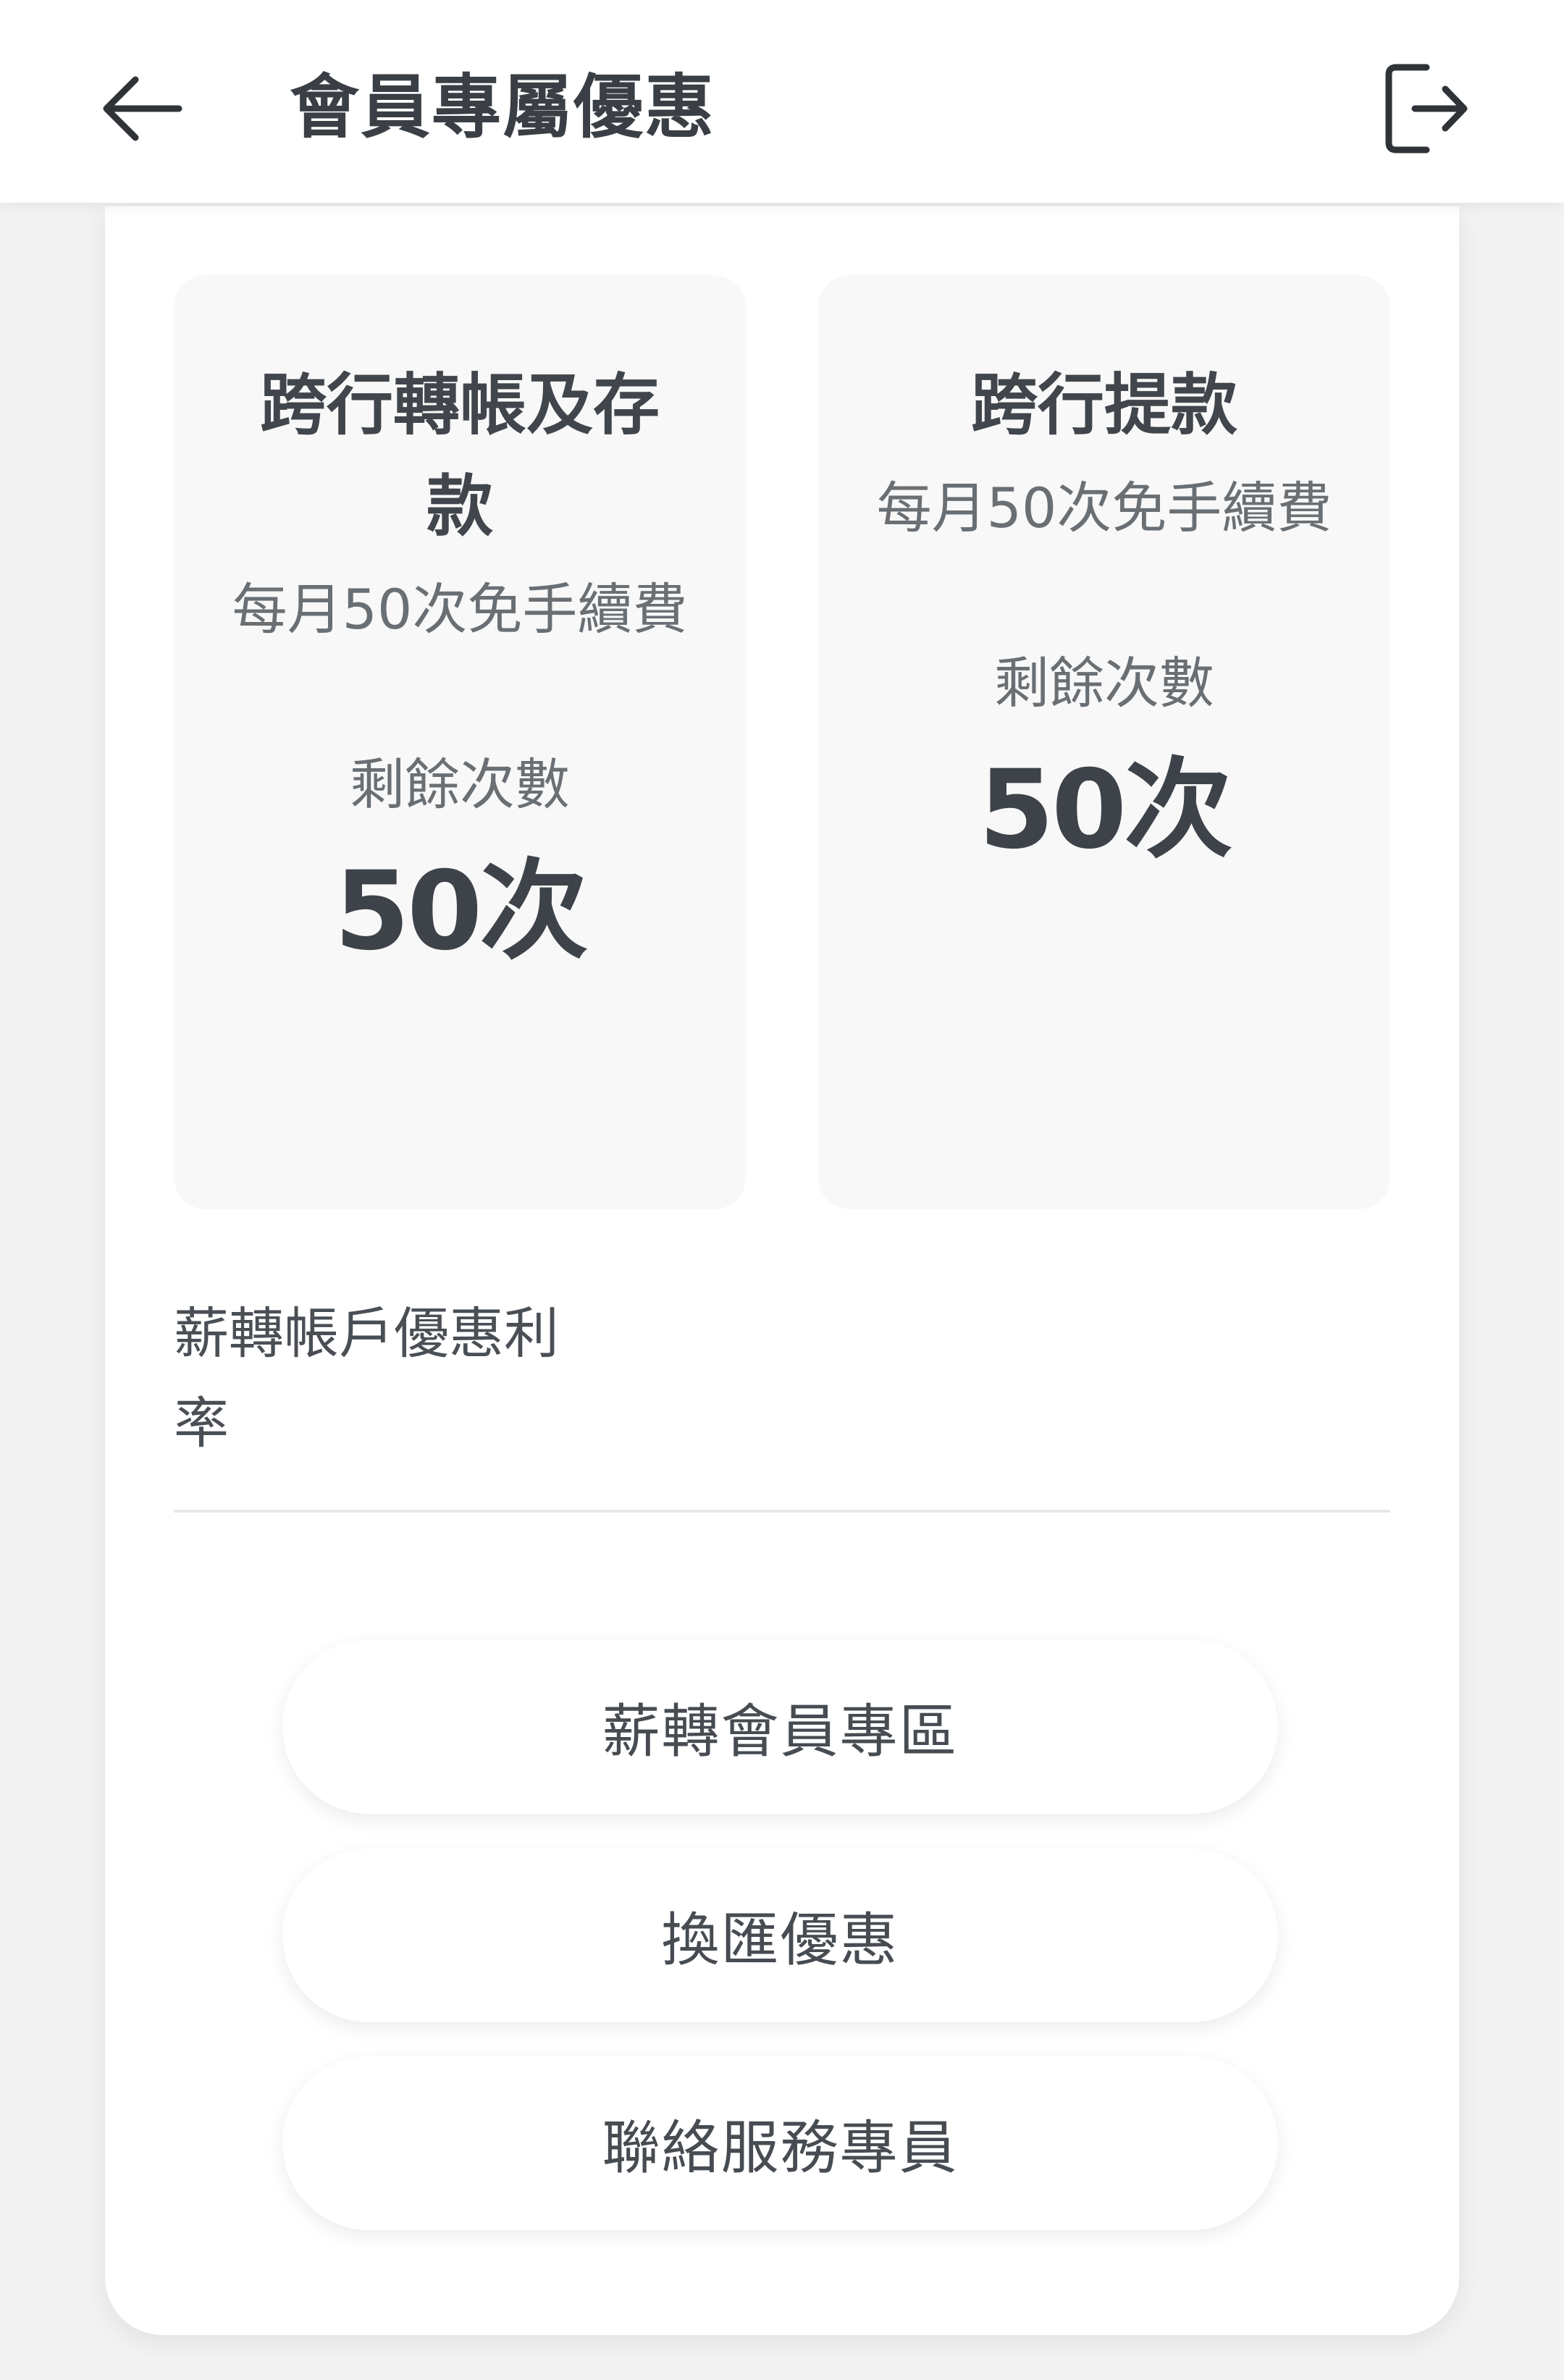 Image resolution: width=1564 pixels, height=2380 pixels. Describe the element at coordinates (782, 102) in the screenshot. I see `app-header: 會員專屬優惠` at that location.